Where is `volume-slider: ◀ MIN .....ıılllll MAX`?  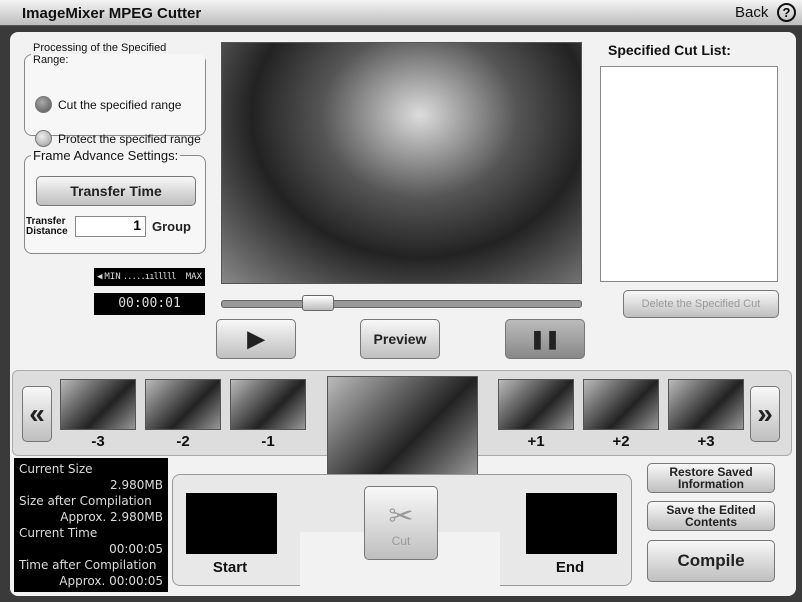
volume-slider: ◀ MIN .....ıılllll MAX is located at coordinates (149, 277).